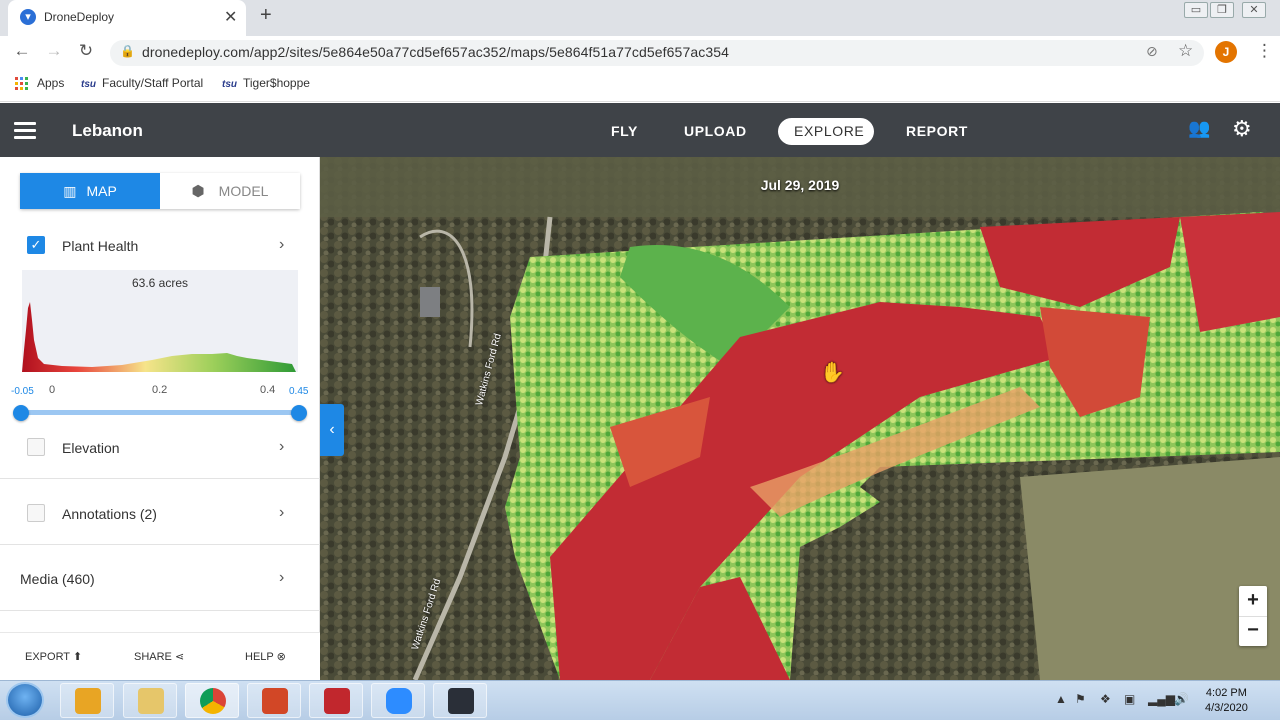 The width and height of the screenshot is (1280, 720). What do you see at coordinates (640, 130) in the screenshot?
I see `app-header` at bounding box center [640, 130].